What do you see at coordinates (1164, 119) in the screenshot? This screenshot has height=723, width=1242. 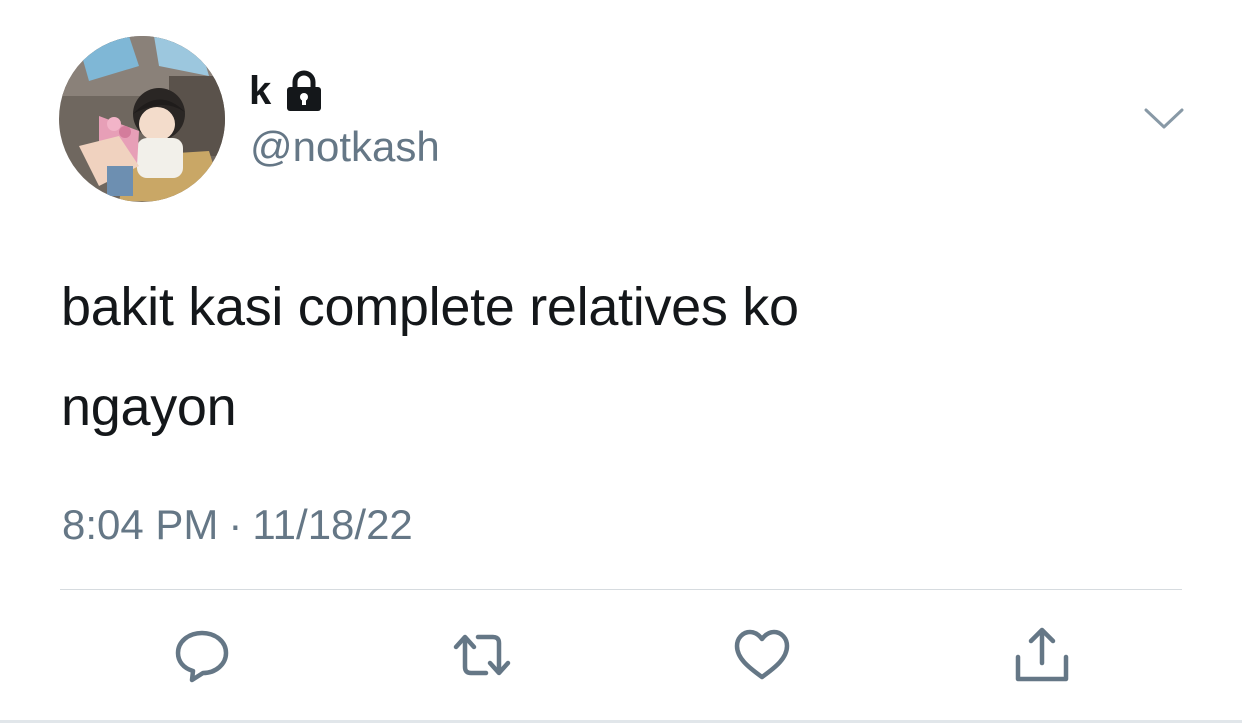 I see `chevron-down-icon` at bounding box center [1164, 119].